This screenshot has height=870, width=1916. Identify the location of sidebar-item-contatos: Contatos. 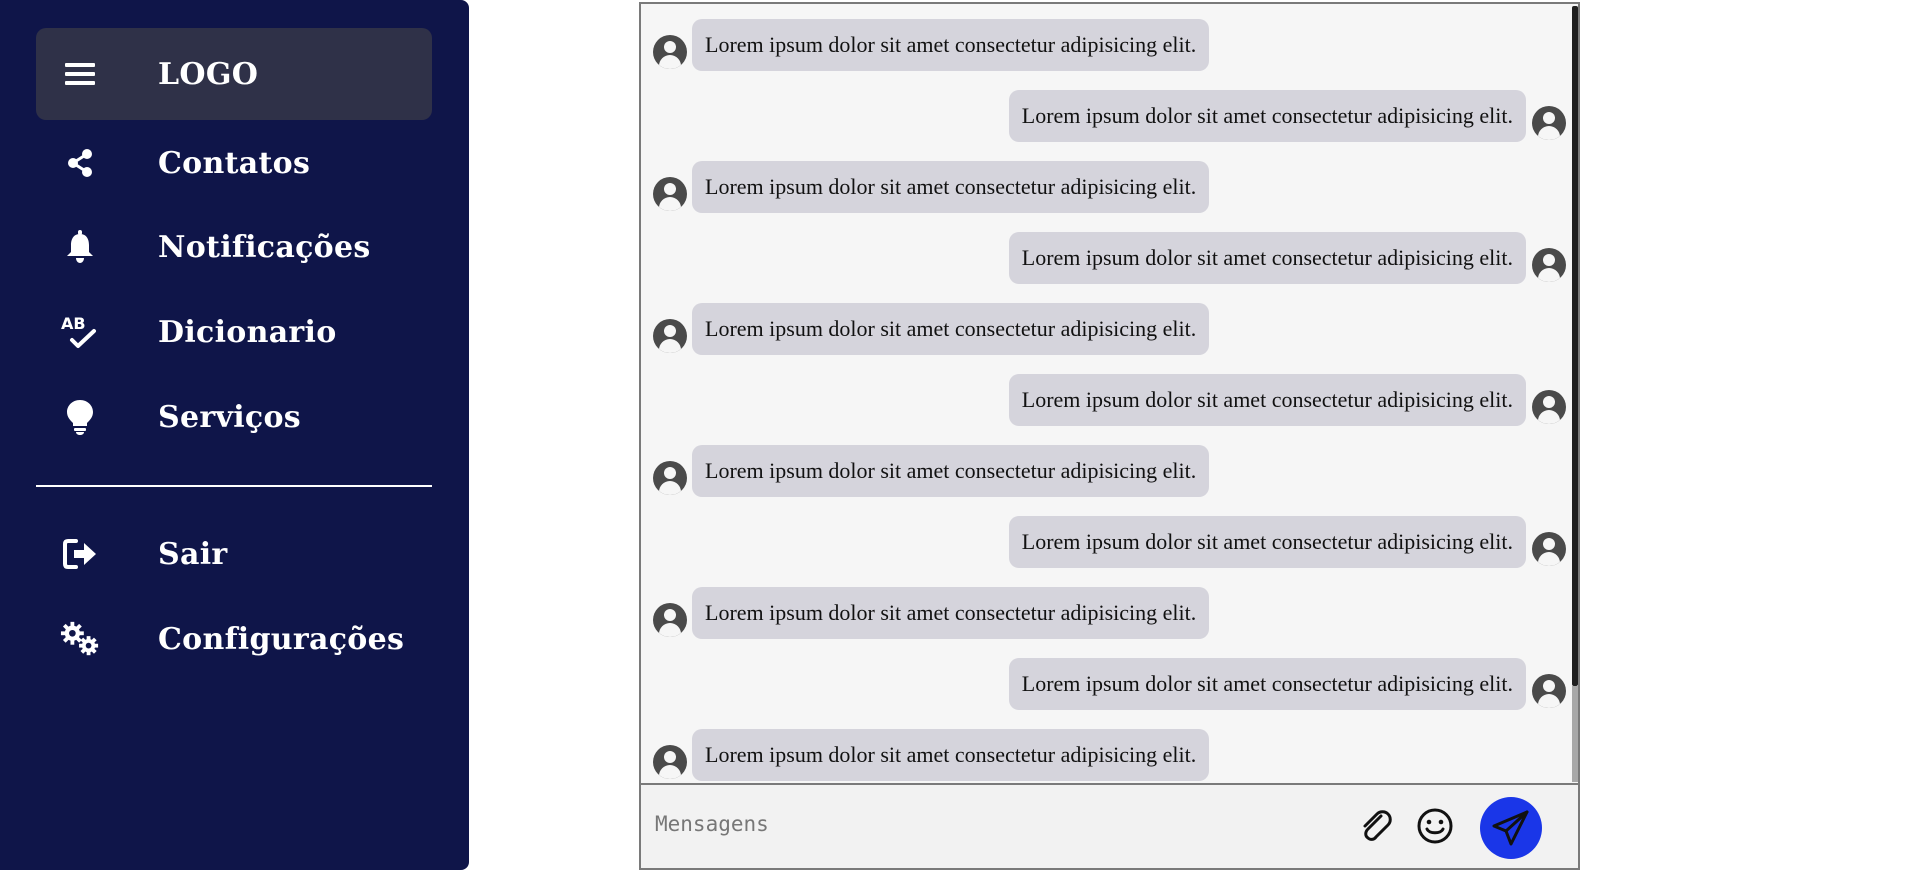
(234, 163).